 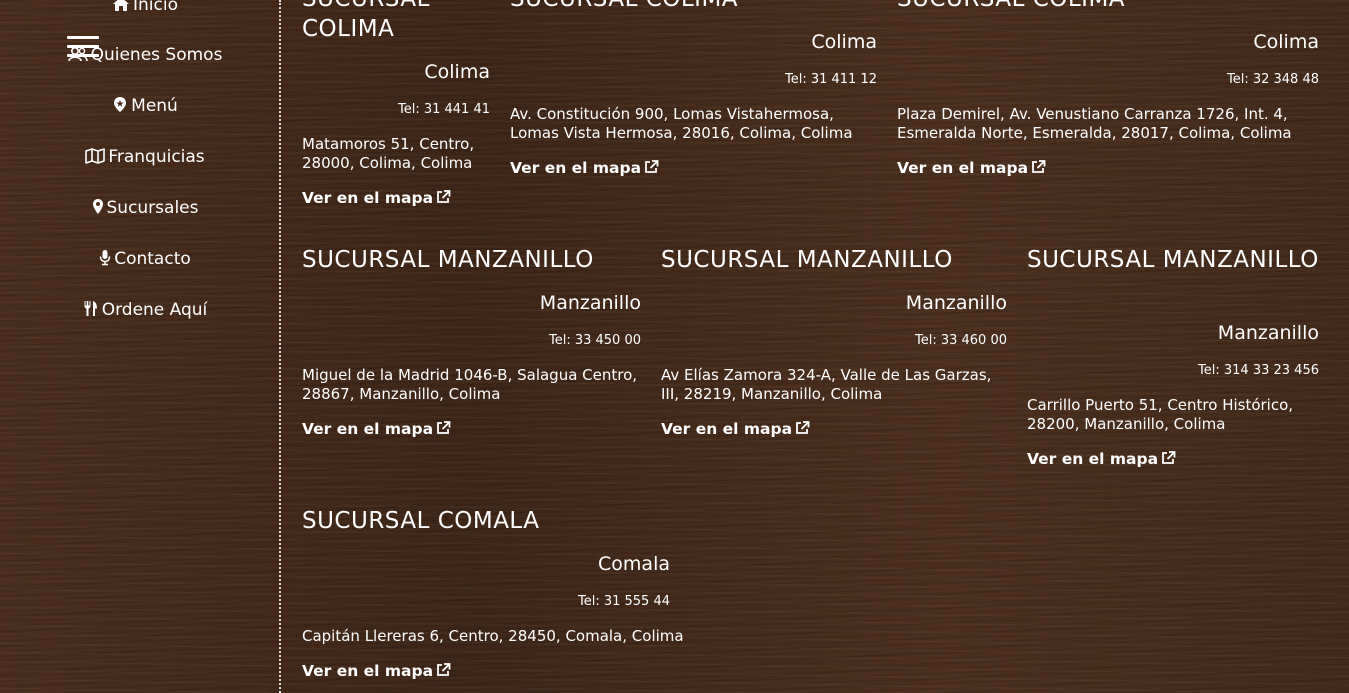 I want to click on nav-item-ordene-aqui: Ordene Aquí, so click(x=145, y=310).